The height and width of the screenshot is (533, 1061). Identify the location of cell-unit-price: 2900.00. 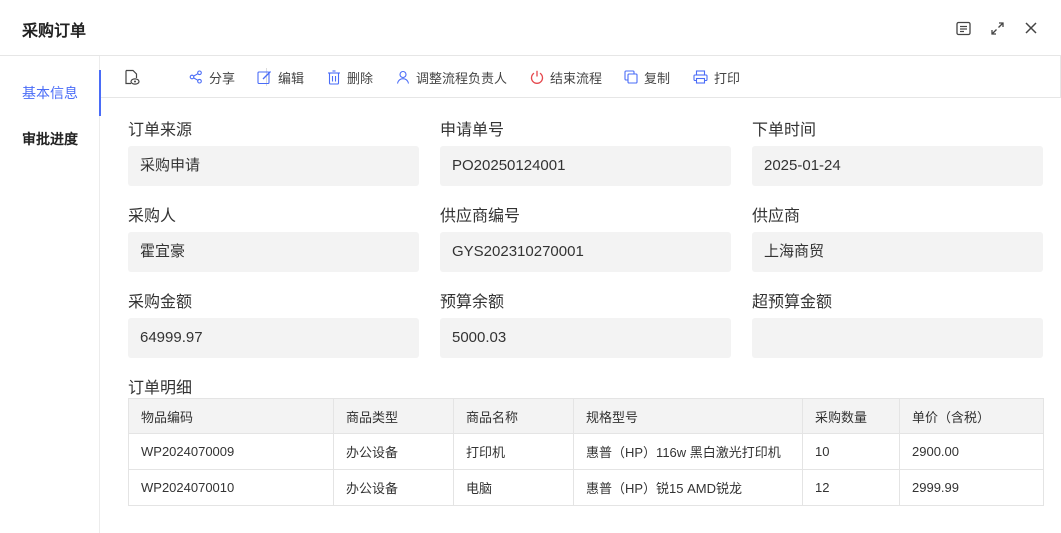
(971, 451).